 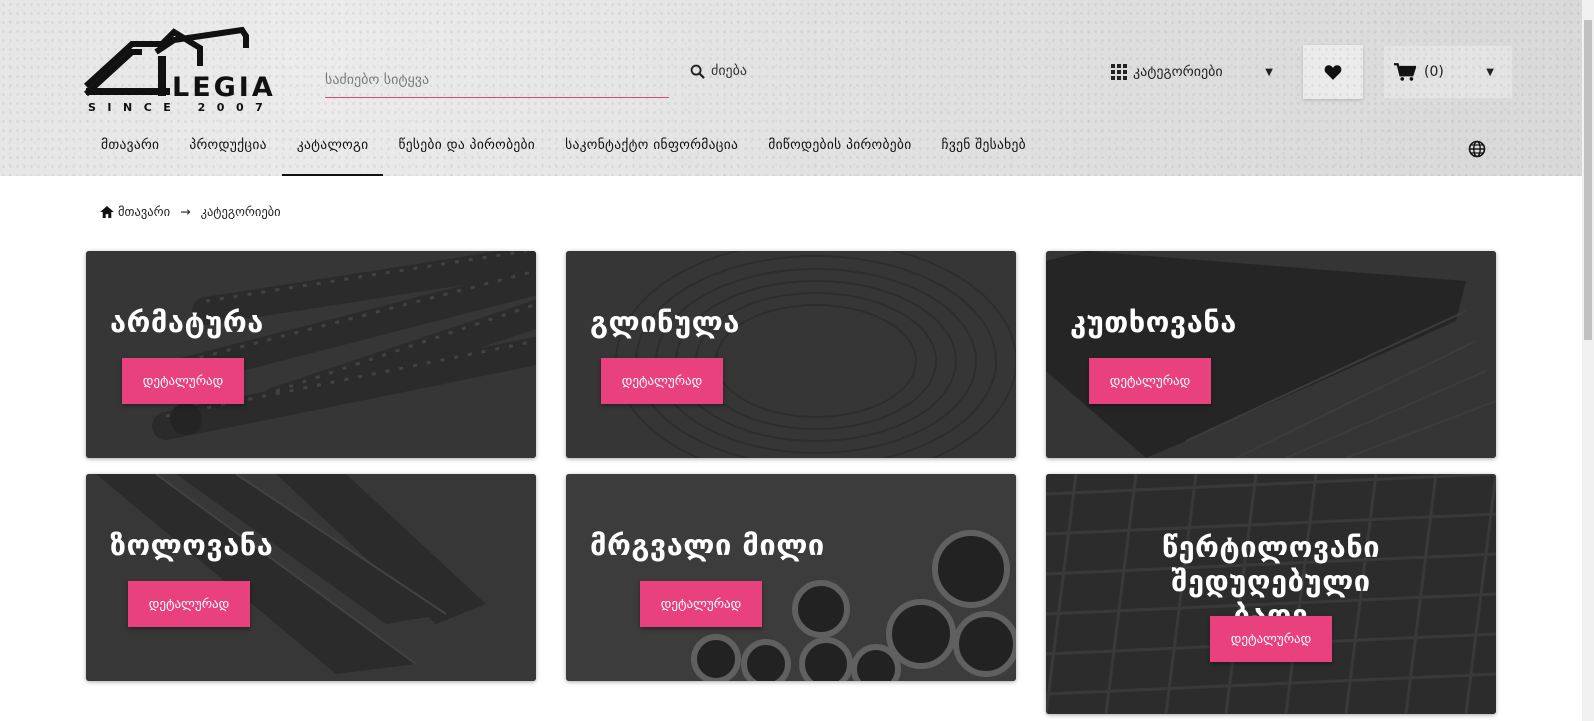 I want to click on breadcrumb: მთავარი → კატეგორიები, so click(x=190, y=211).